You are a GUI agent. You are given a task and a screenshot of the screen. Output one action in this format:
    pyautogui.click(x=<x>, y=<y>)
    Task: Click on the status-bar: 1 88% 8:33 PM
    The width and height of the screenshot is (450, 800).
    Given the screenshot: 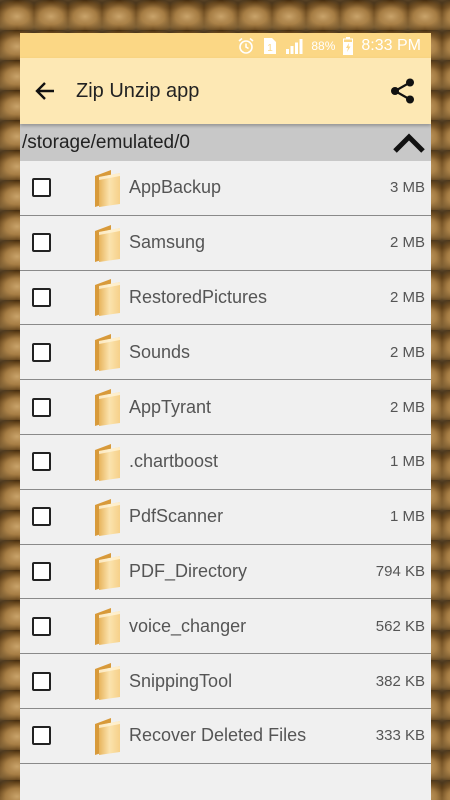 What is the action you would take?
    pyautogui.click(x=225, y=45)
    